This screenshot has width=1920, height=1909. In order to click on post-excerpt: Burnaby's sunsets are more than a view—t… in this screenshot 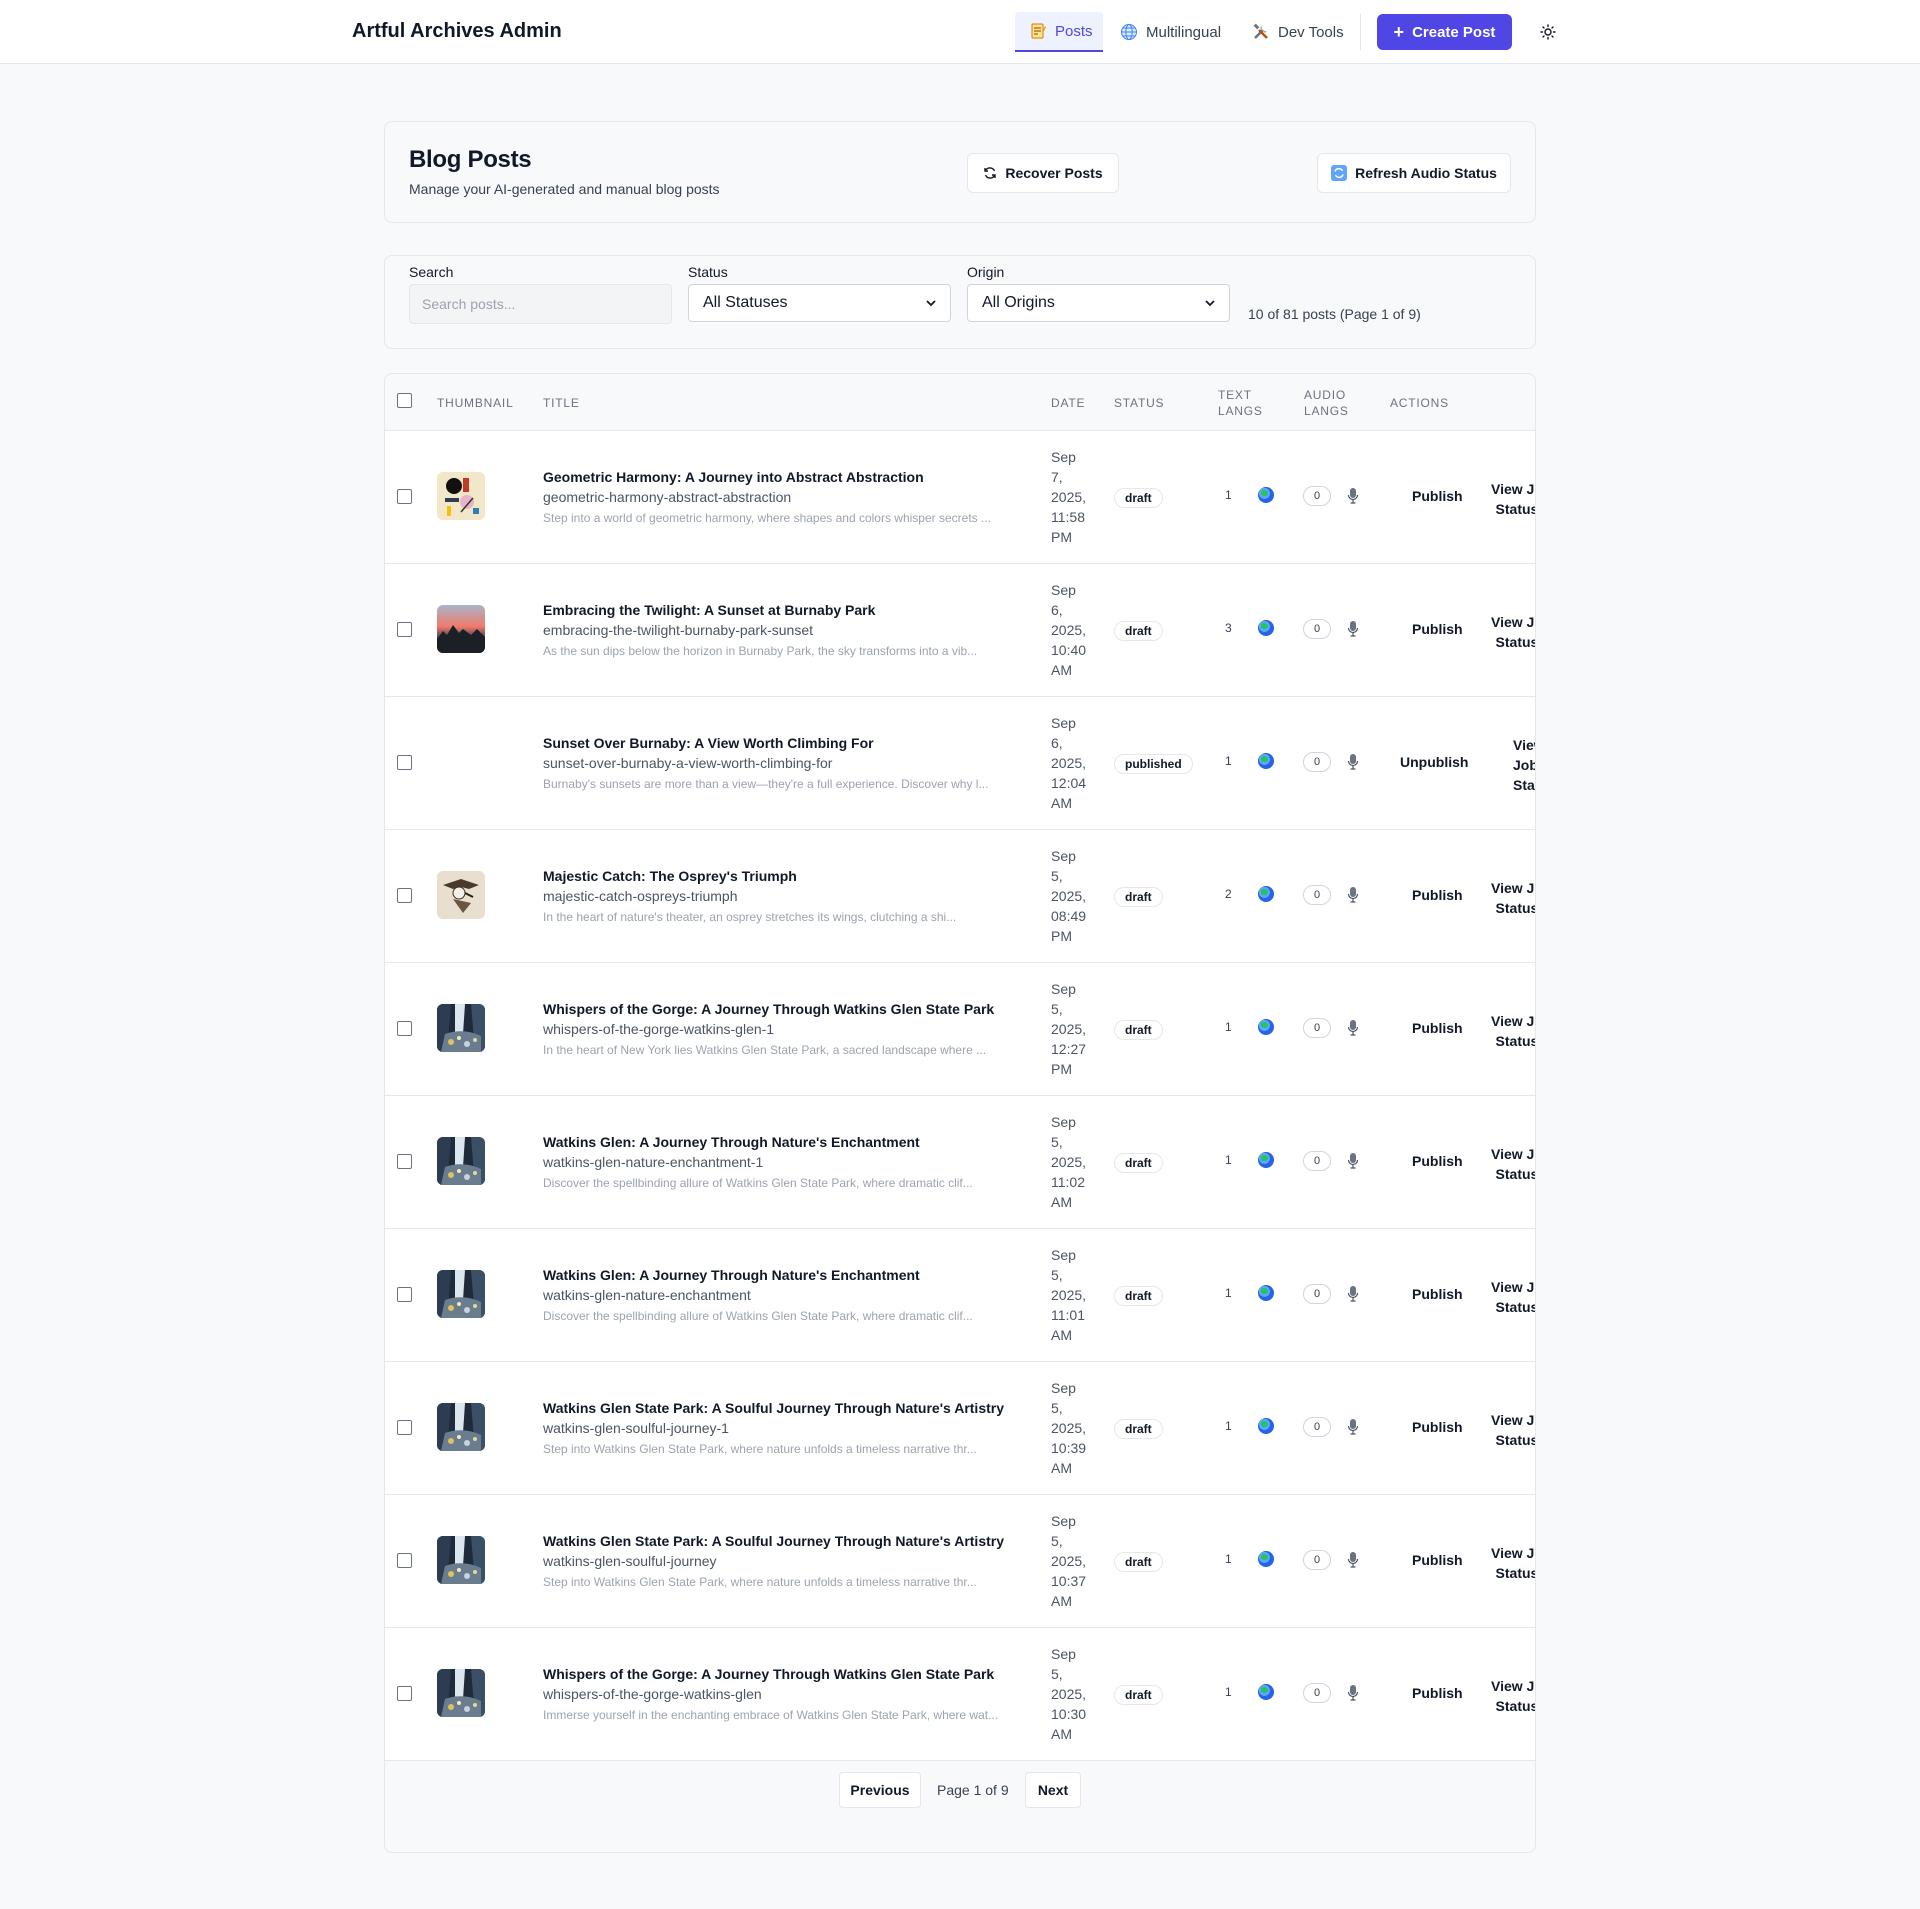, I will do `click(766, 784)`.